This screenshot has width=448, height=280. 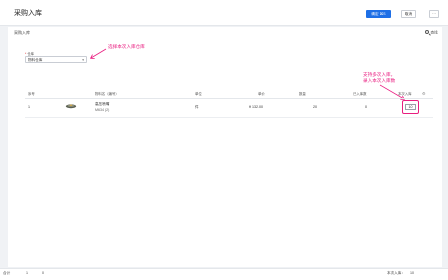 I want to click on col-material: 物料名（编号）, so click(x=107, y=94).